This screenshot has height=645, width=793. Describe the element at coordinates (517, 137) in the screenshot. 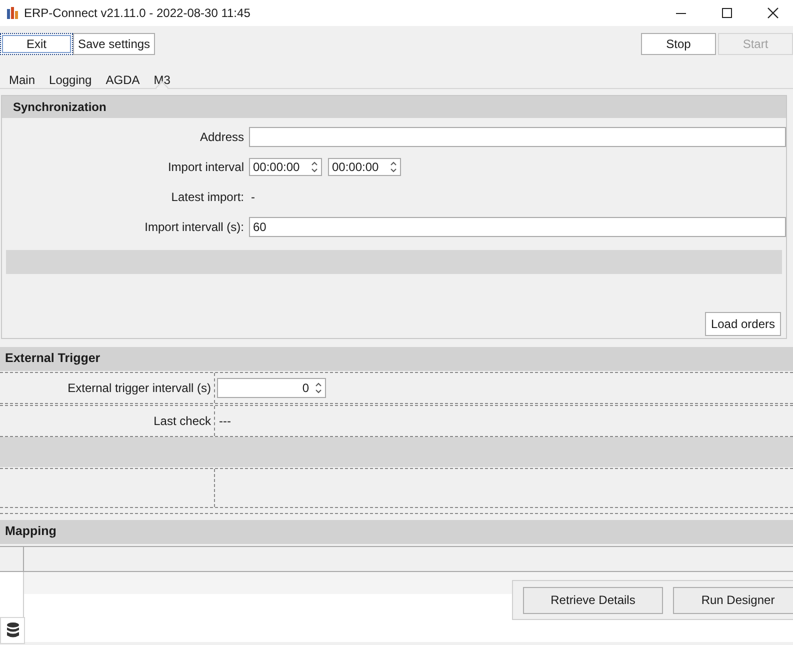

I see `input-field` at that location.